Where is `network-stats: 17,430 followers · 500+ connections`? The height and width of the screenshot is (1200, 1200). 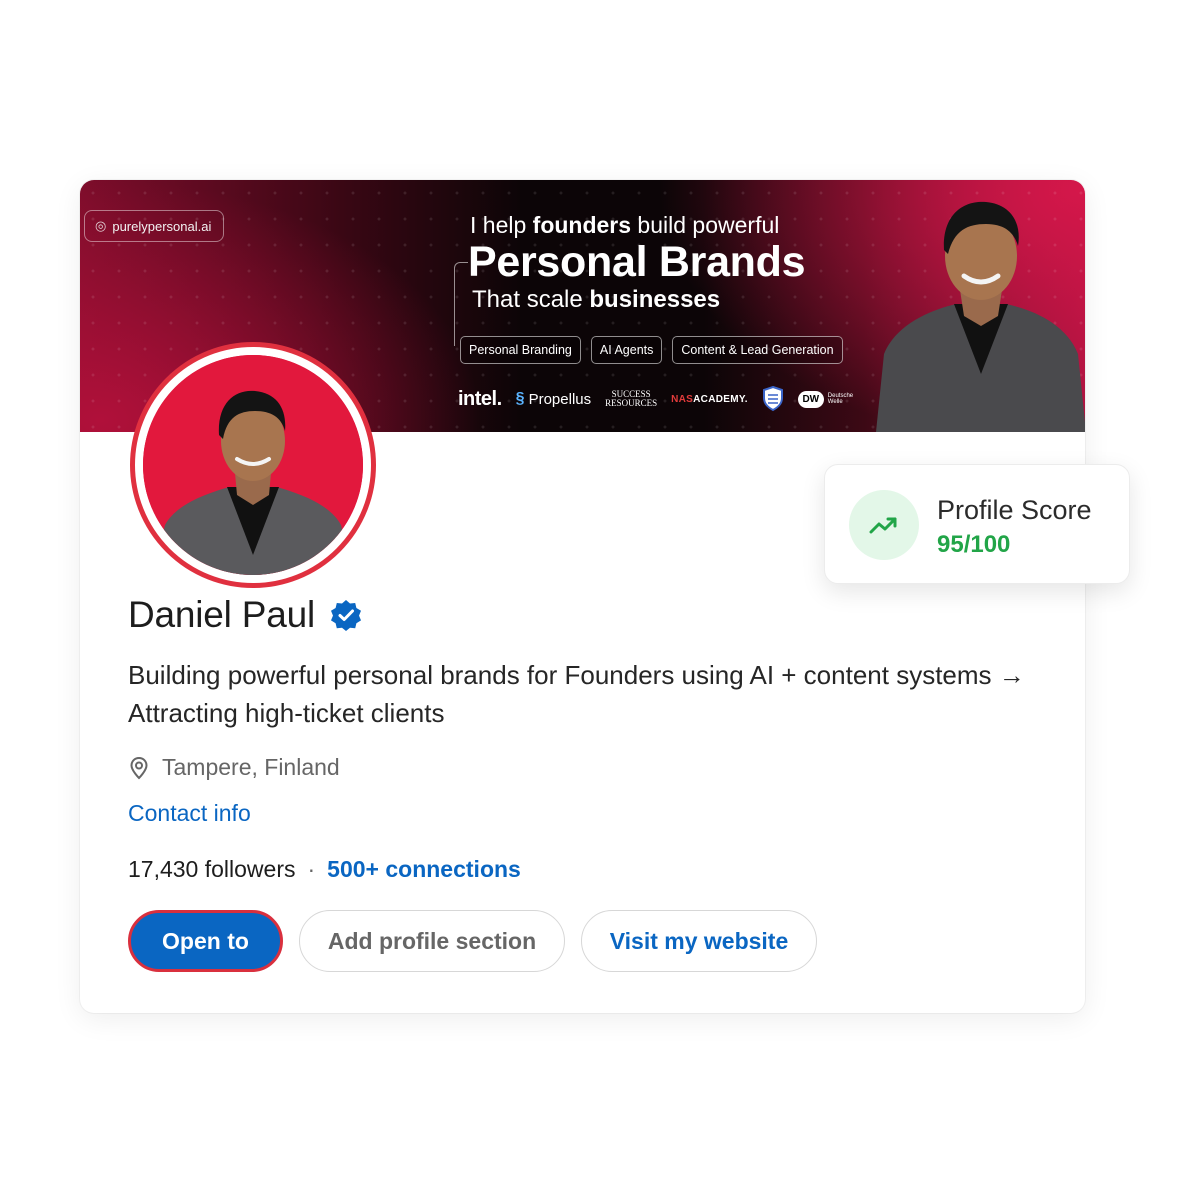
network-stats: 17,430 followers · 500+ connections is located at coordinates (324, 869).